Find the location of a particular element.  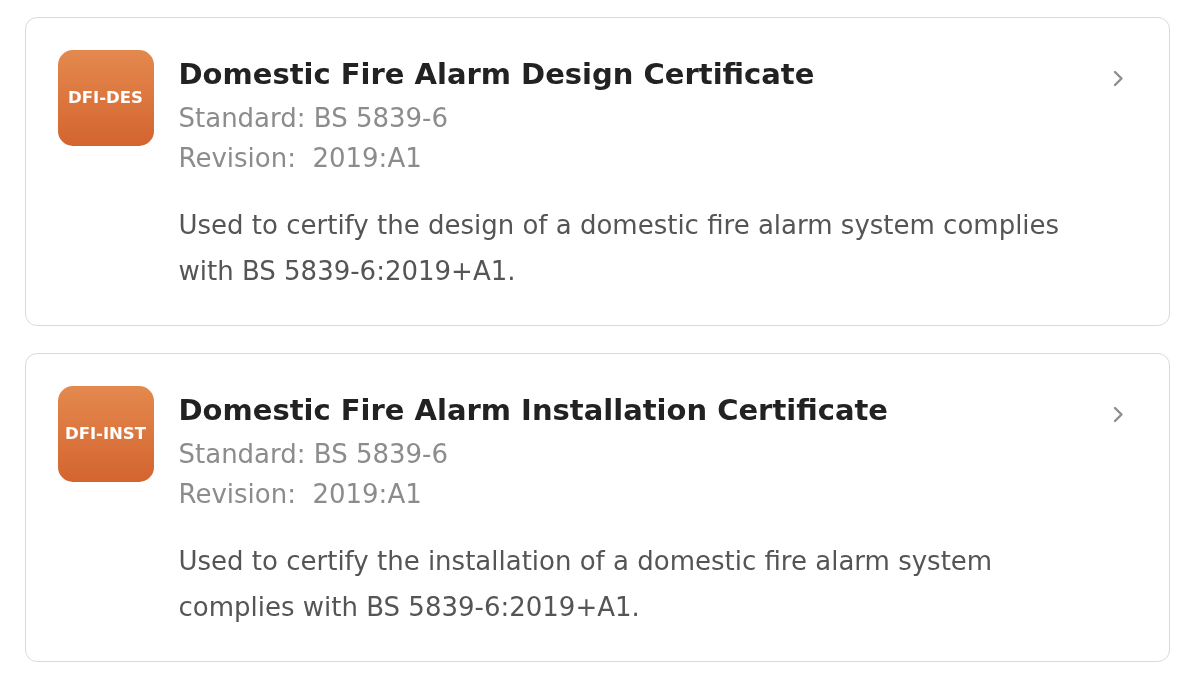

certificate-title: Domestic Fire Alarm Installation Certificate is located at coordinates (533, 410).